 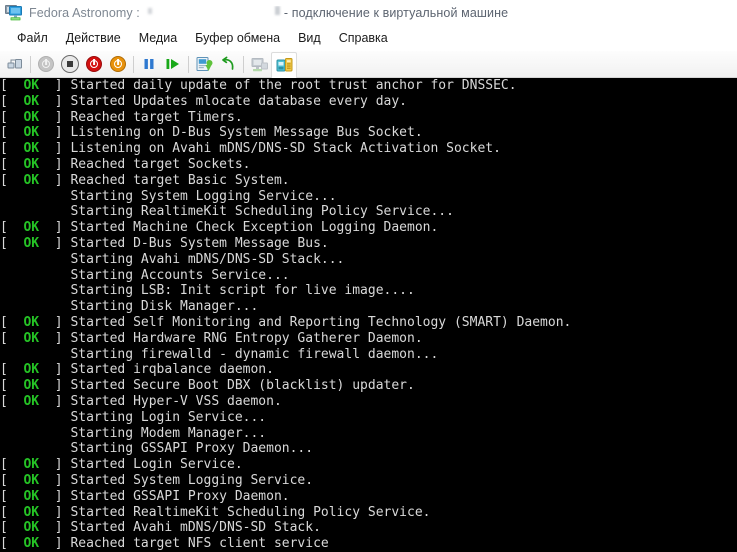 I want to click on menu-media: Медиа, so click(x=158, y=38).